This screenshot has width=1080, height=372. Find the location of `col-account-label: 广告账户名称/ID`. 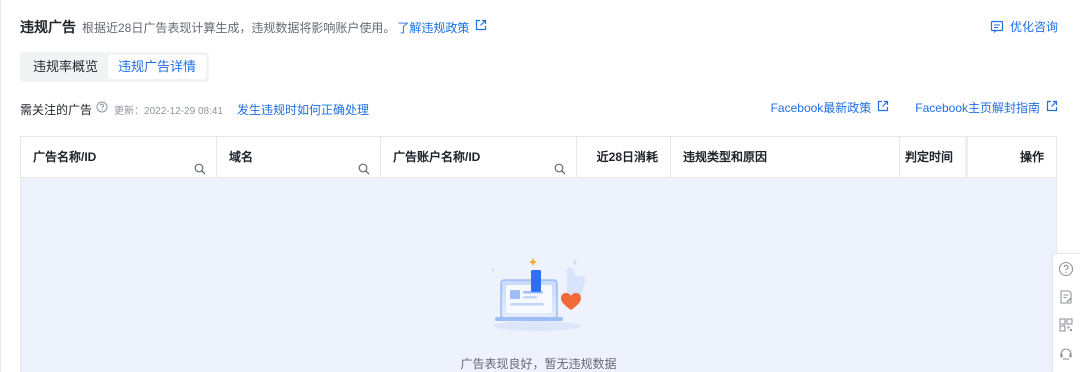

col-account-label: 广告账户名称/ID is located at coordinates (437, 157).